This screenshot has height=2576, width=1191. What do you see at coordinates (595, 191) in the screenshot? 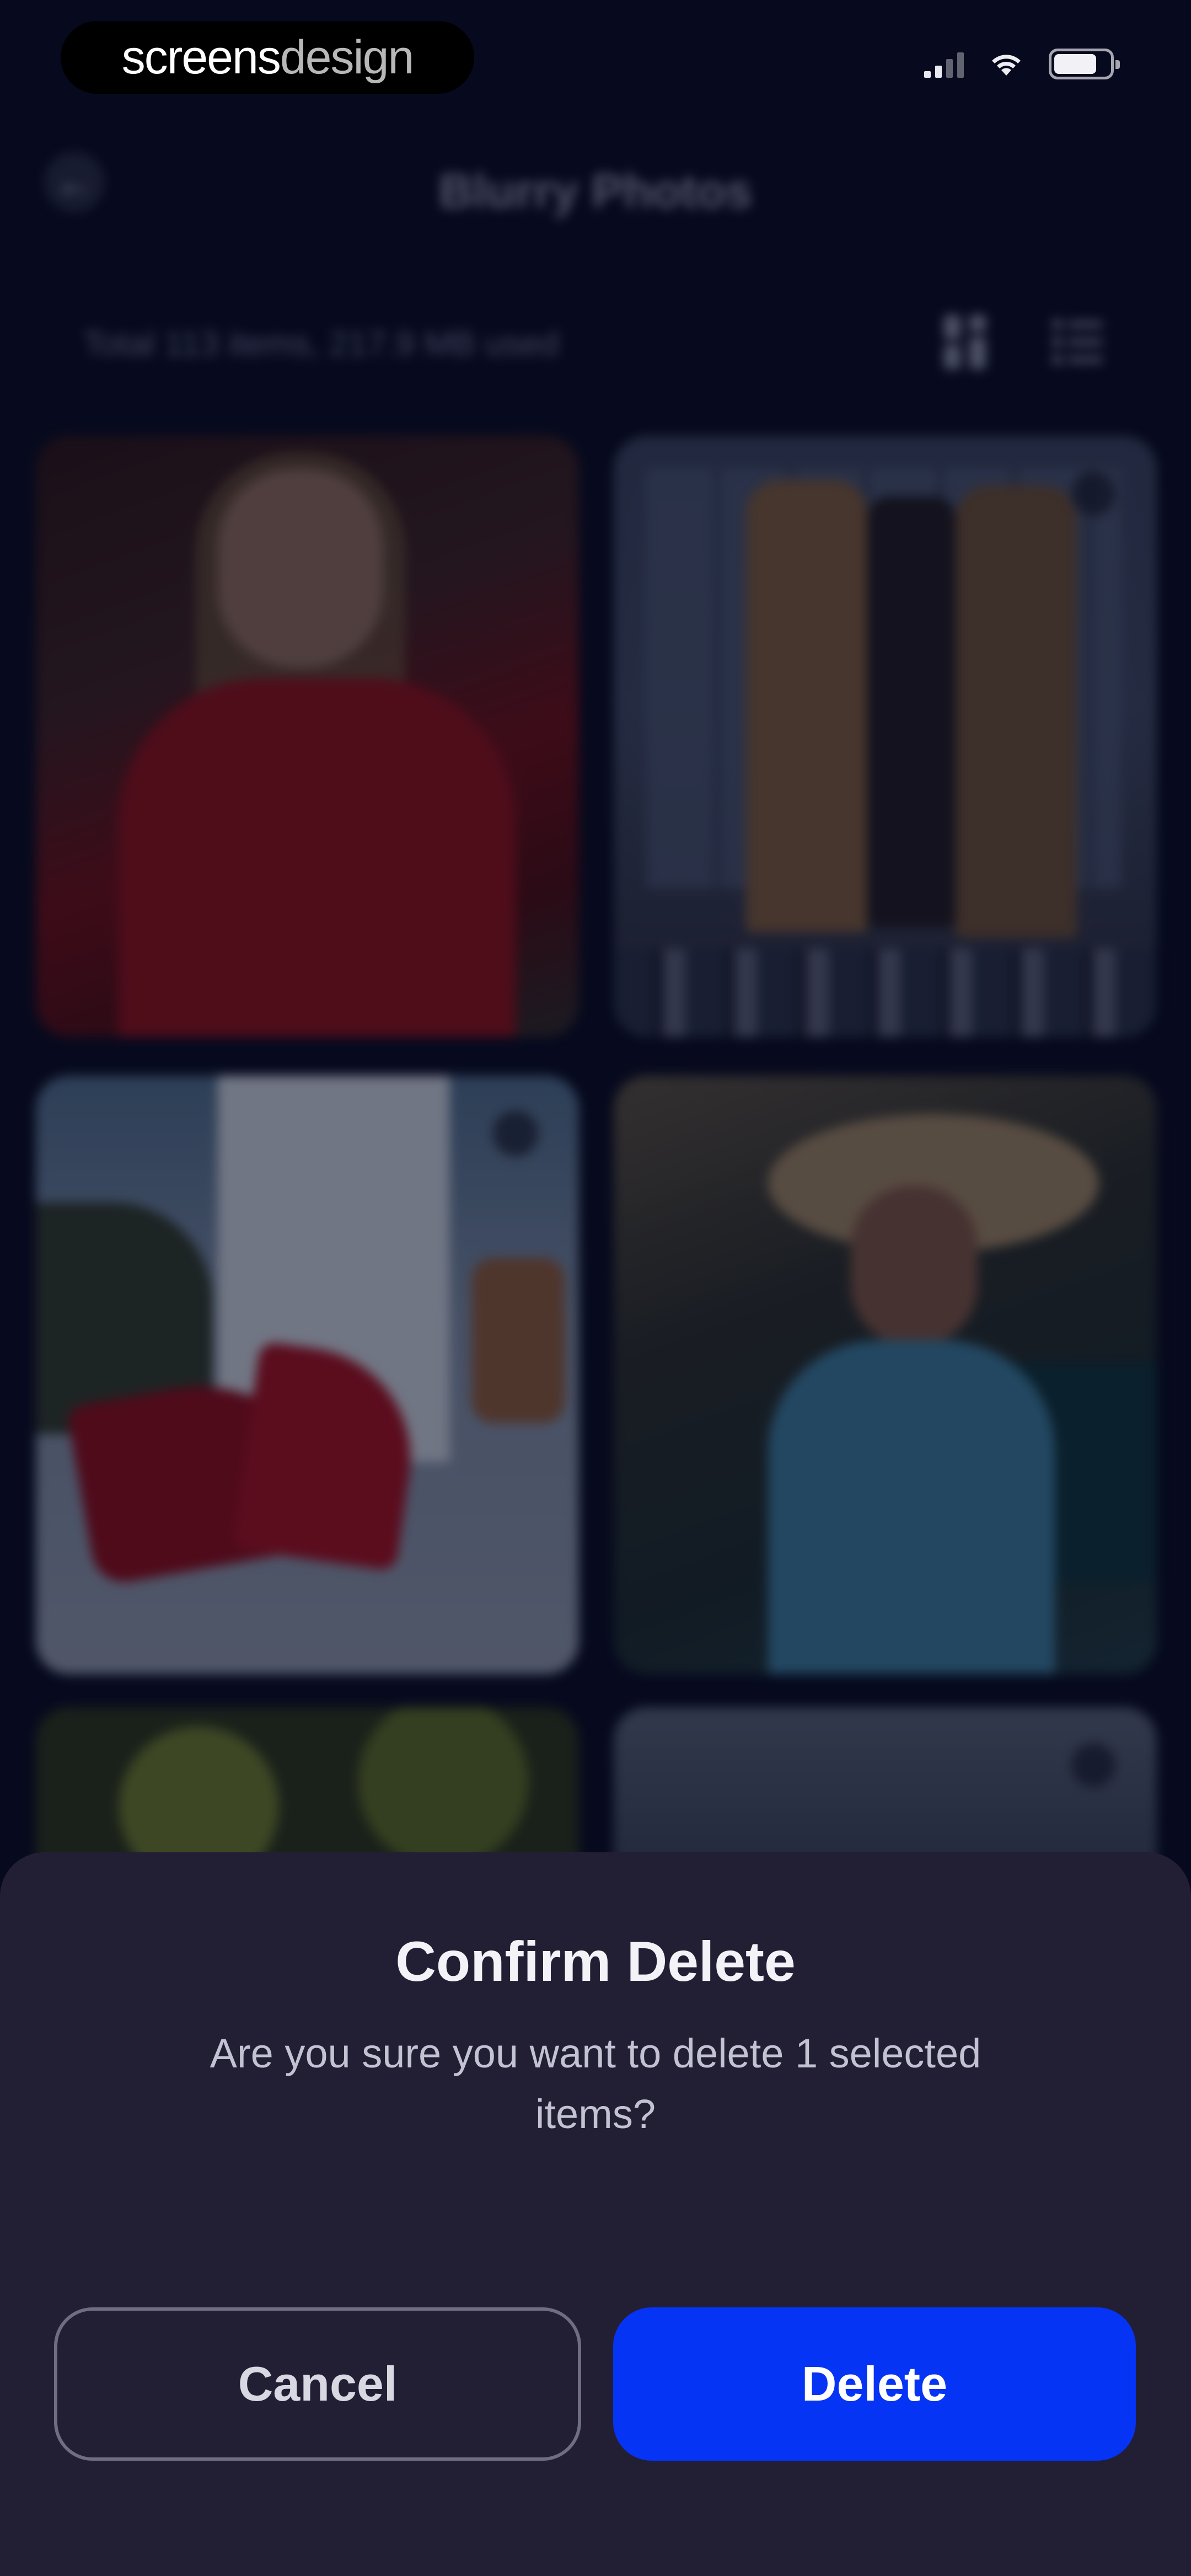
I see `page-title: Blurry Photos` at bounding box center [595, 191].